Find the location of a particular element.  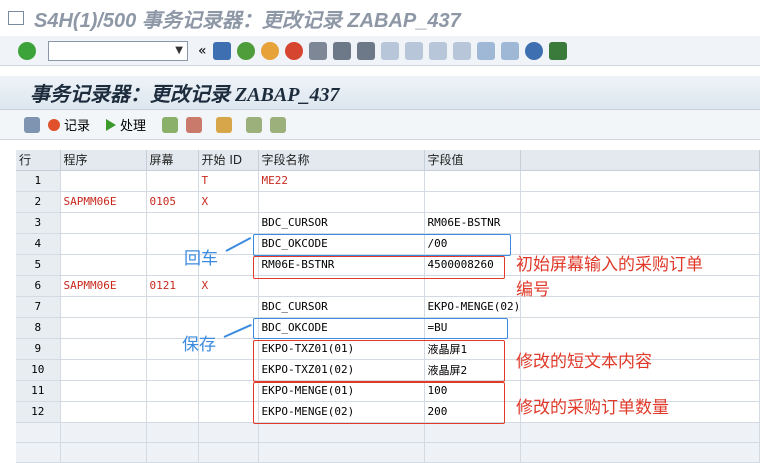

table-cell: 0105 is located at coordinates (172, 202).